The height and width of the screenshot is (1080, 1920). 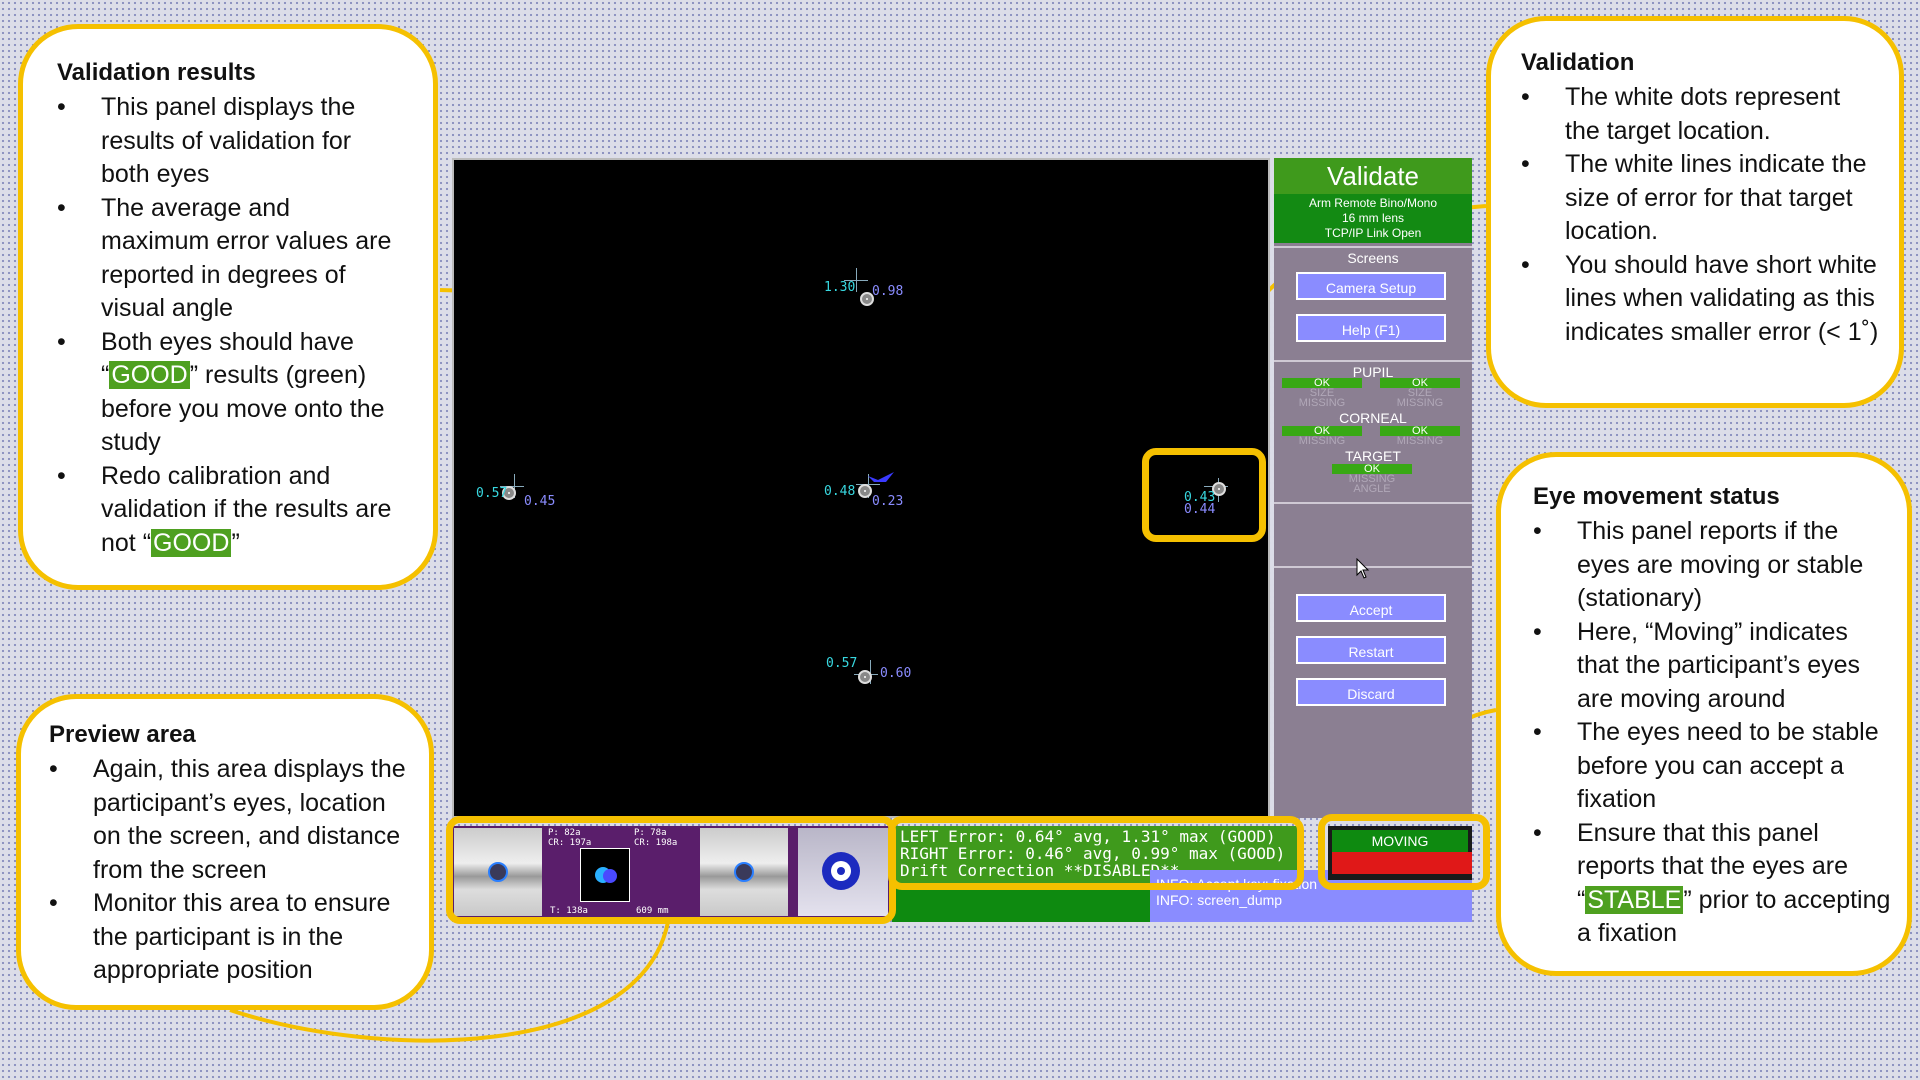 What do you see at coordinates (896, 673) in the screenshot?
I see `right-error-label: 0.60` at bounding box center [896, 673].